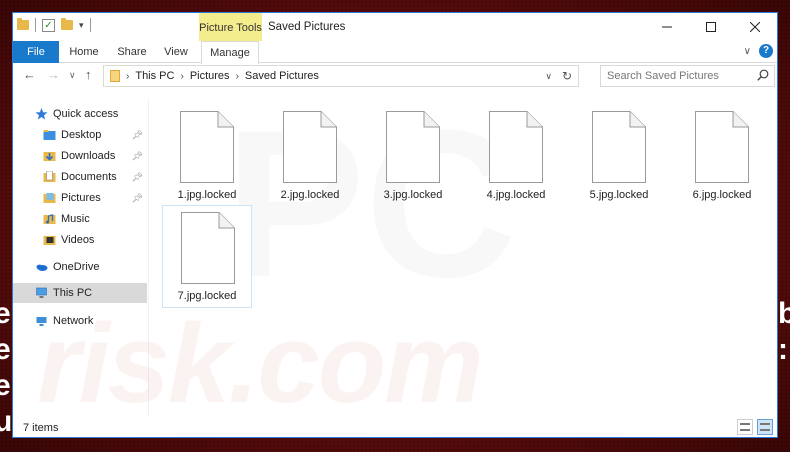 This screenshot has height=452, width=790. What do you see at coordinates (619, 195) in the screenshot?
I see `file-name: 5.jpg.locked` at bounding box center [619, 195].